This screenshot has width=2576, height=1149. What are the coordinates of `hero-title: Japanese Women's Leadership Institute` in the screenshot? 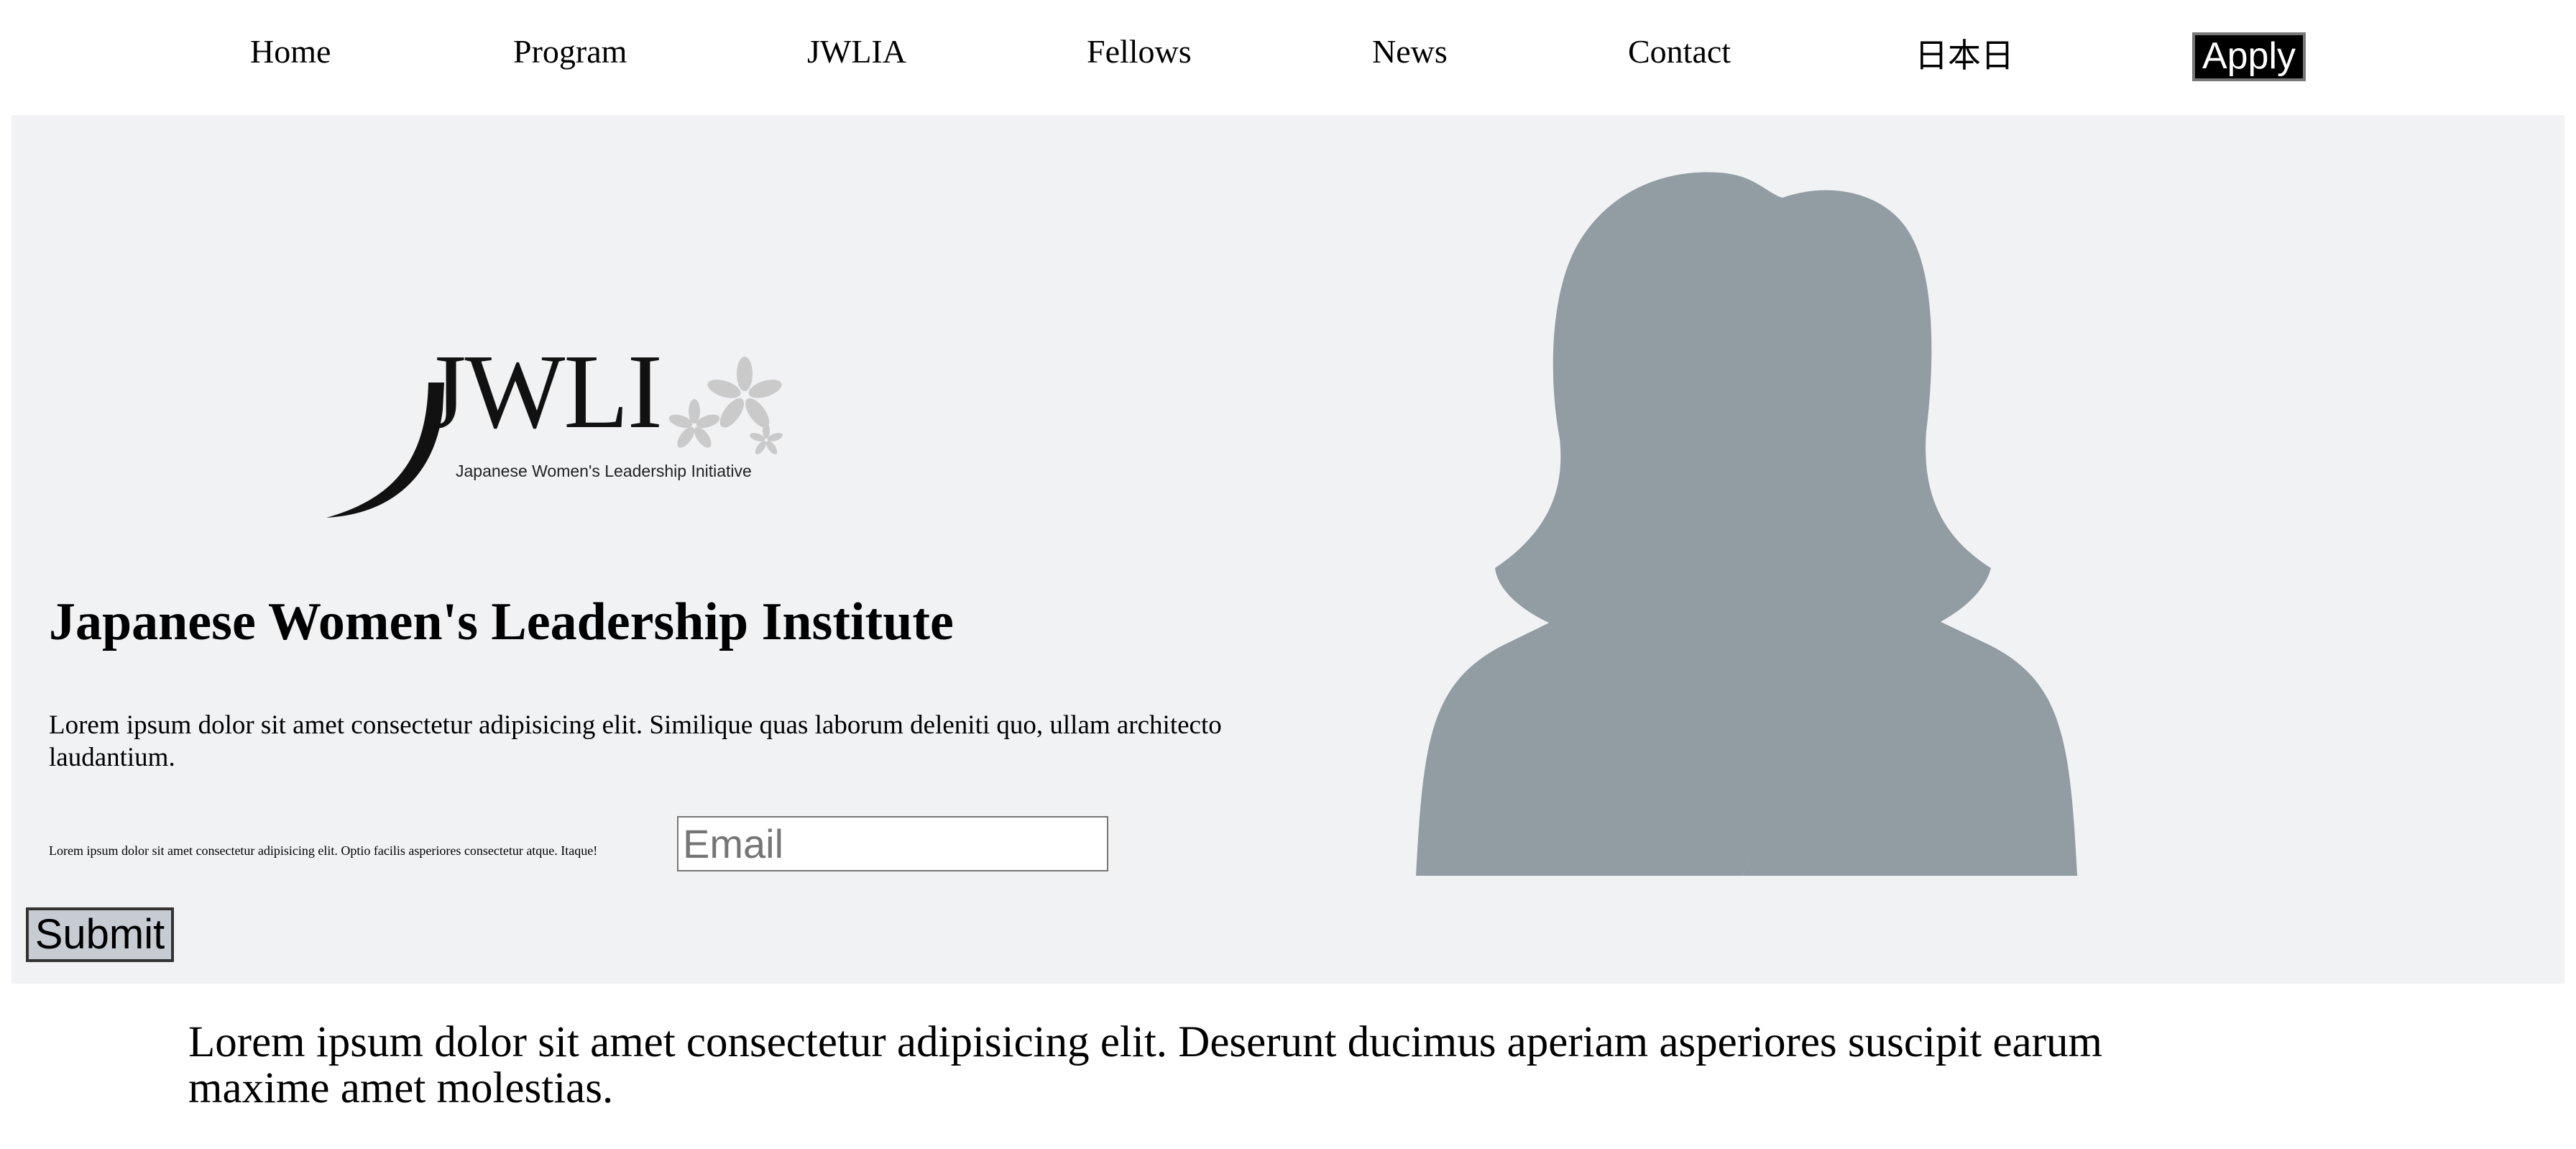 It's located at (501, 621).